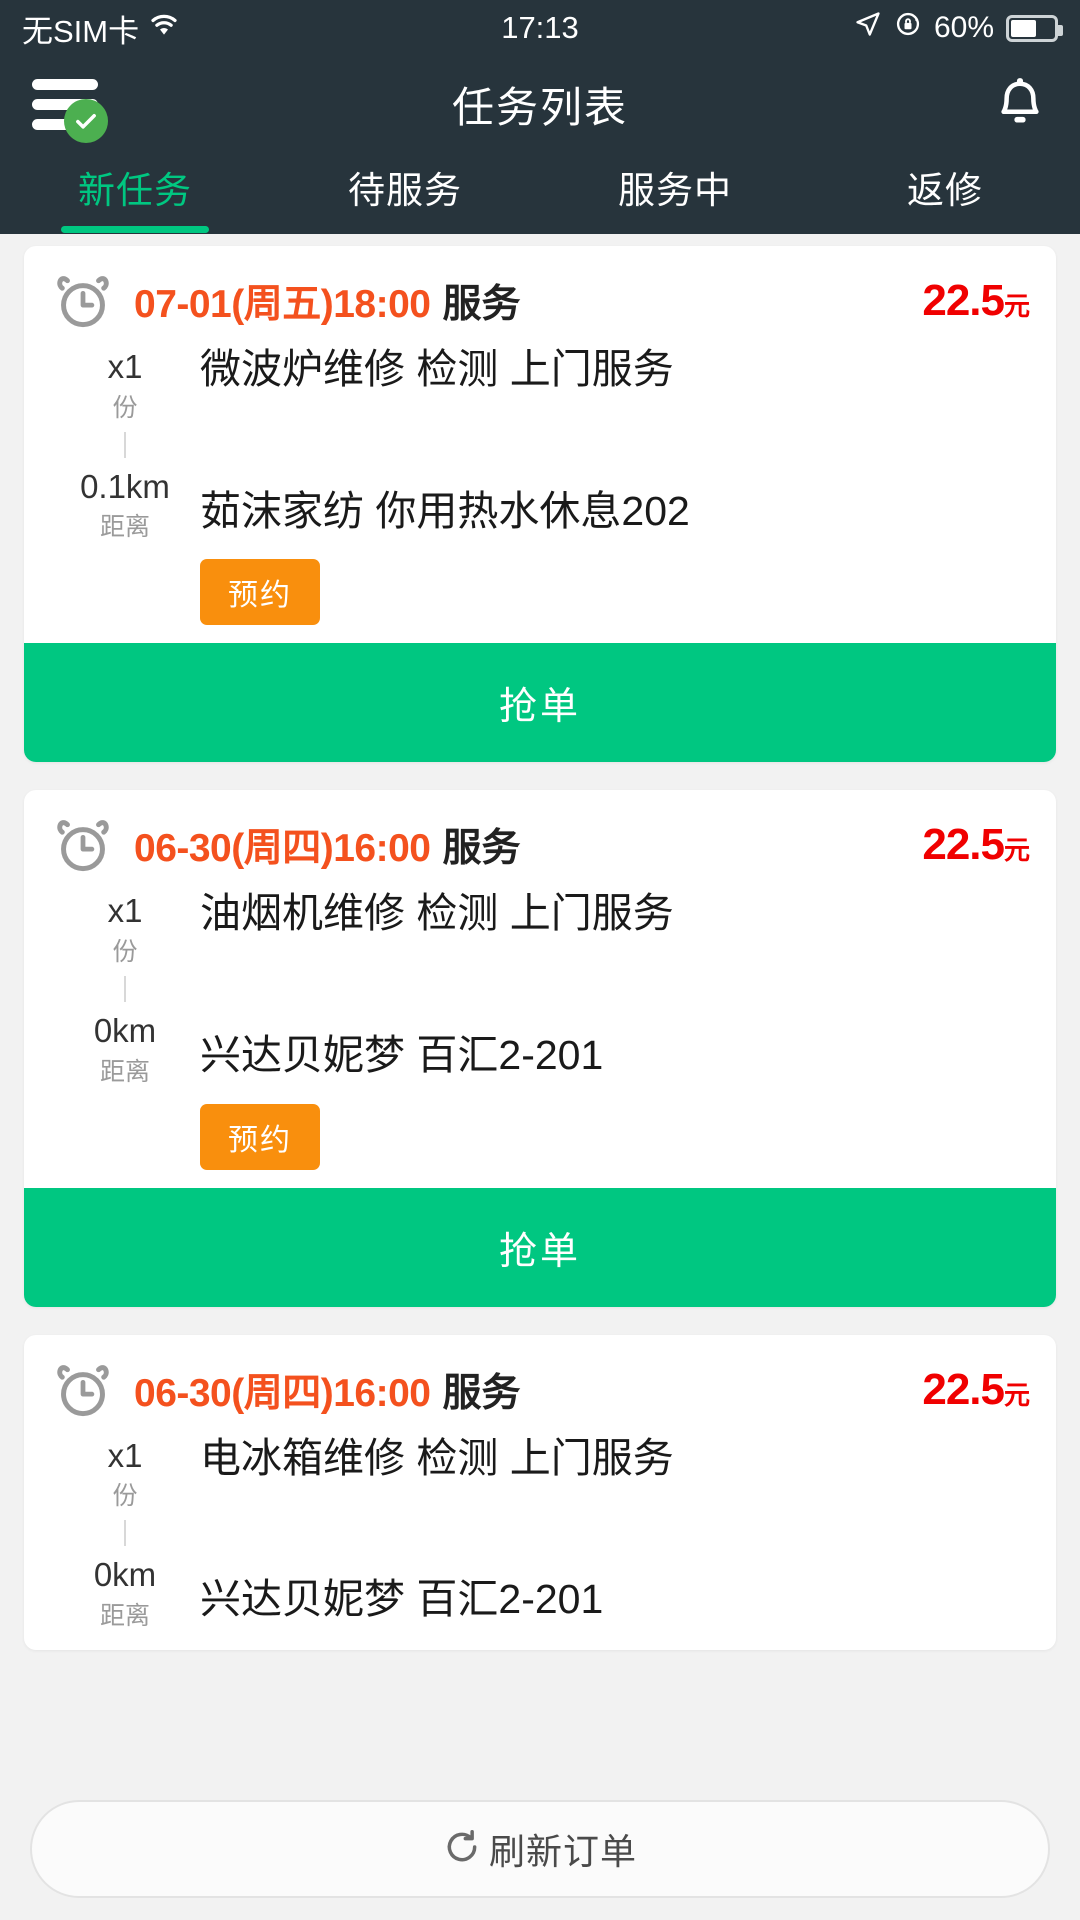 The height and width of the screenshot is (1920, 1080). I want to click on tab-label: 新任务, so click(135, 190).